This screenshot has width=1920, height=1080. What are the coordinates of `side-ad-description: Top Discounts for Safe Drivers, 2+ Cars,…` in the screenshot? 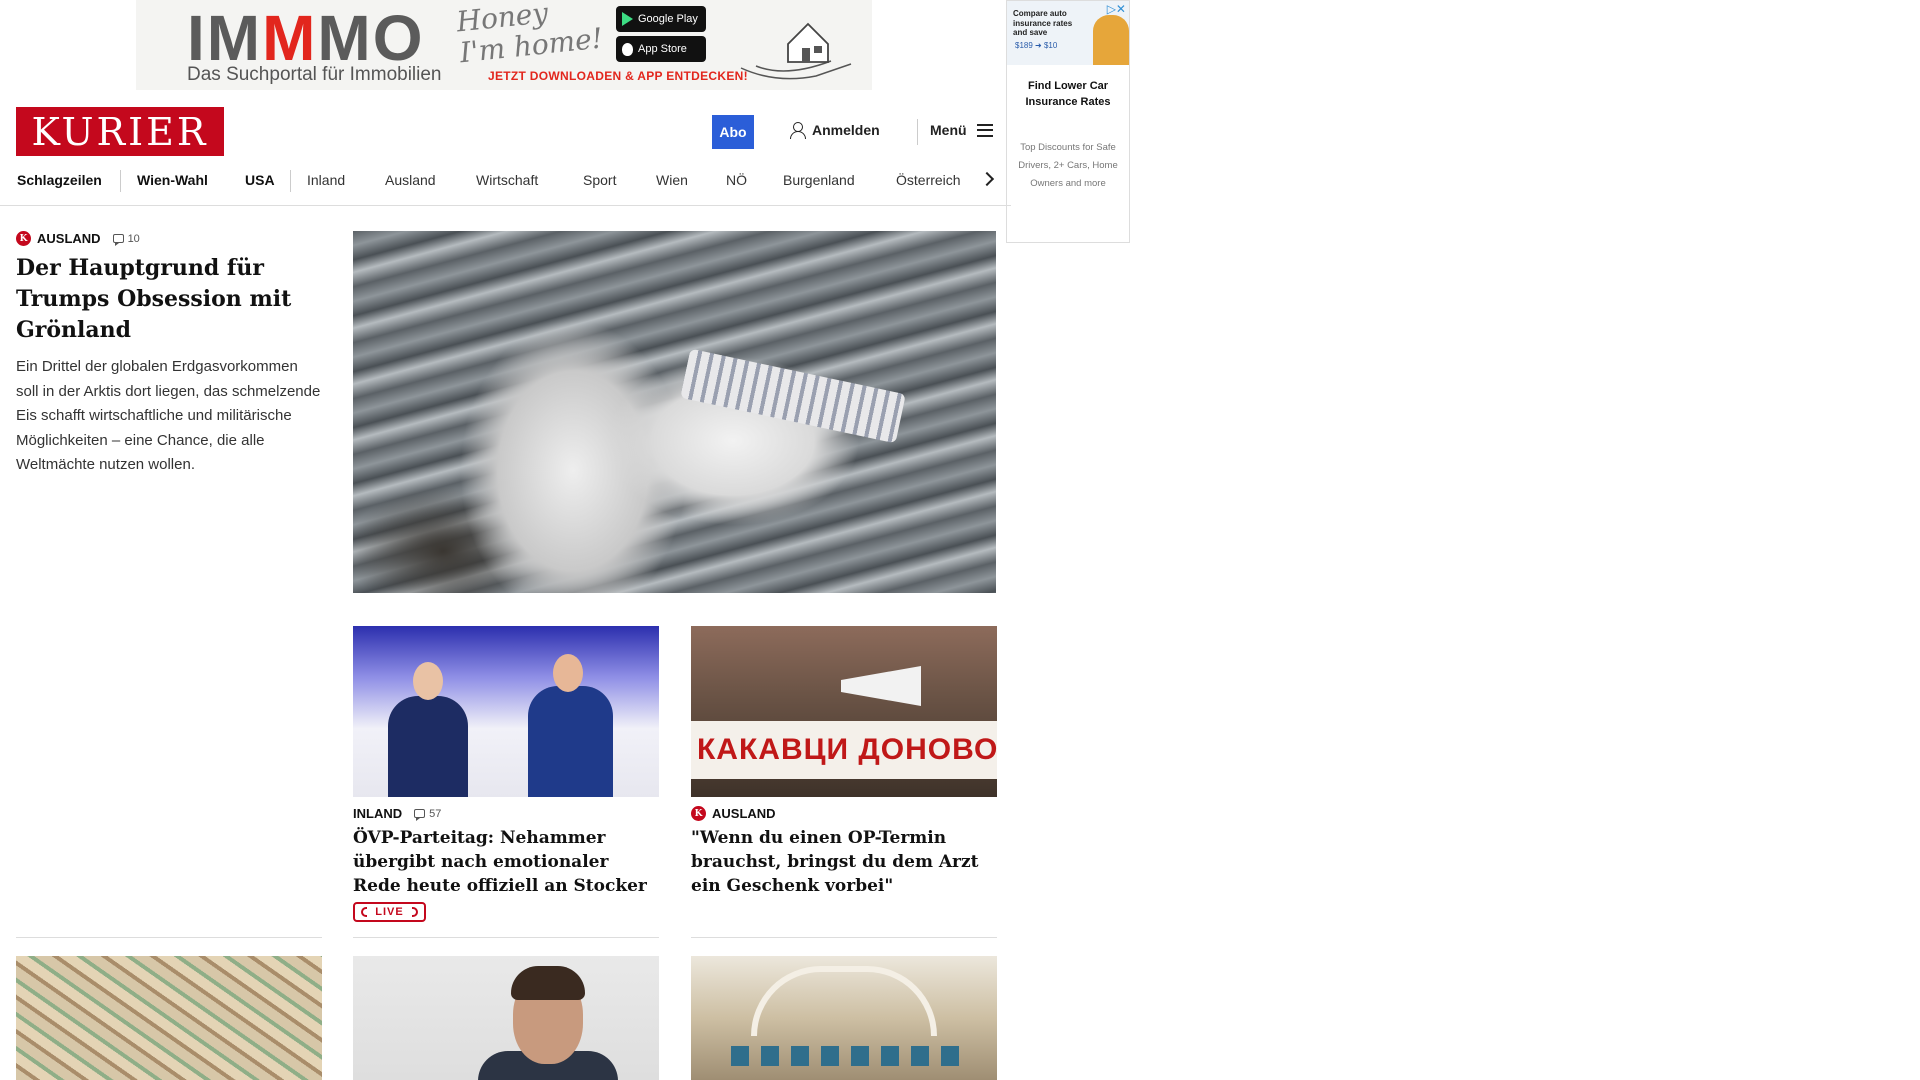 It's located at (1068, 165).